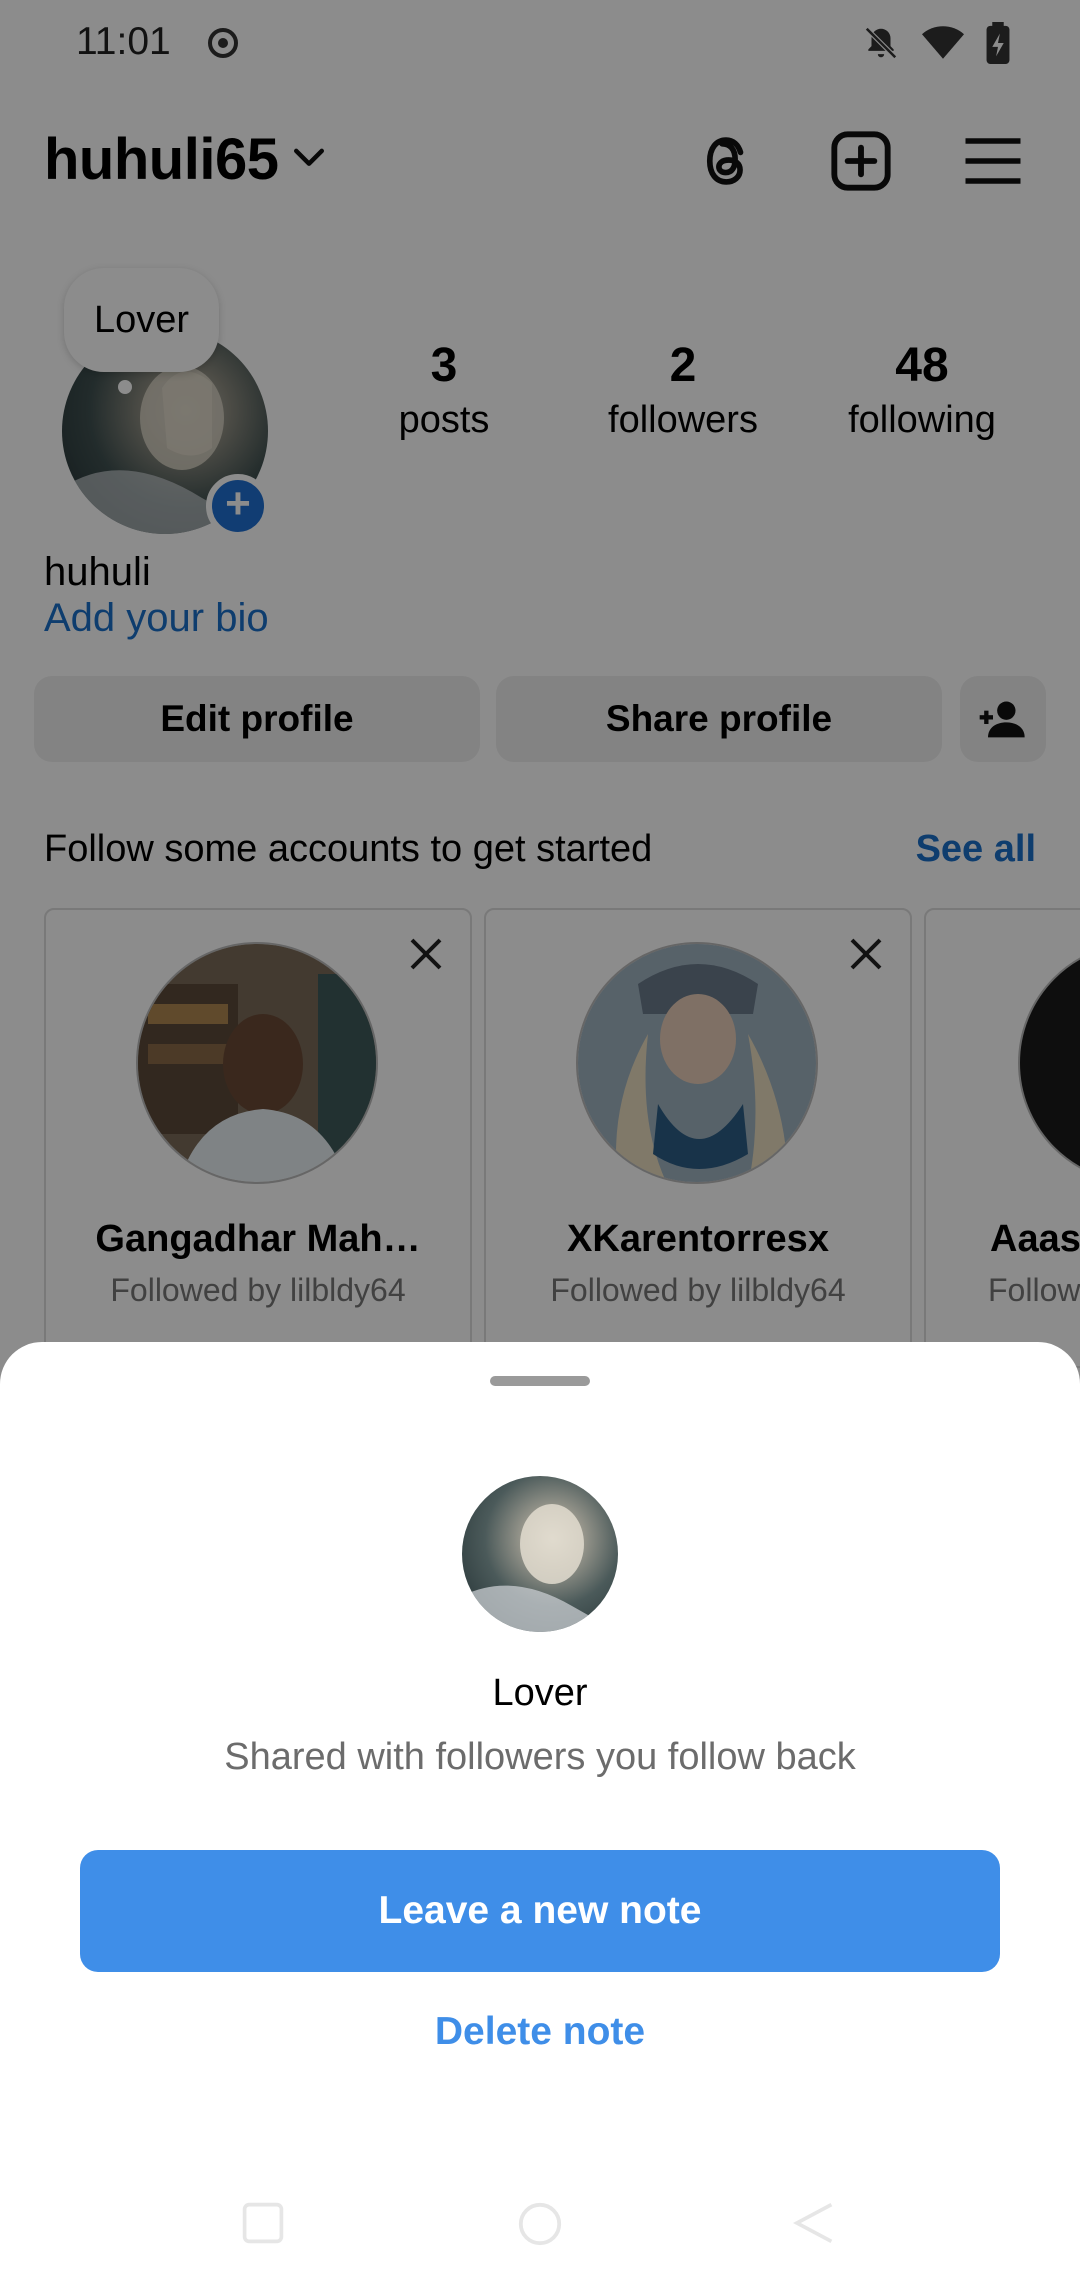  I want to click on system-navigation-bar, so click(540, 2230).